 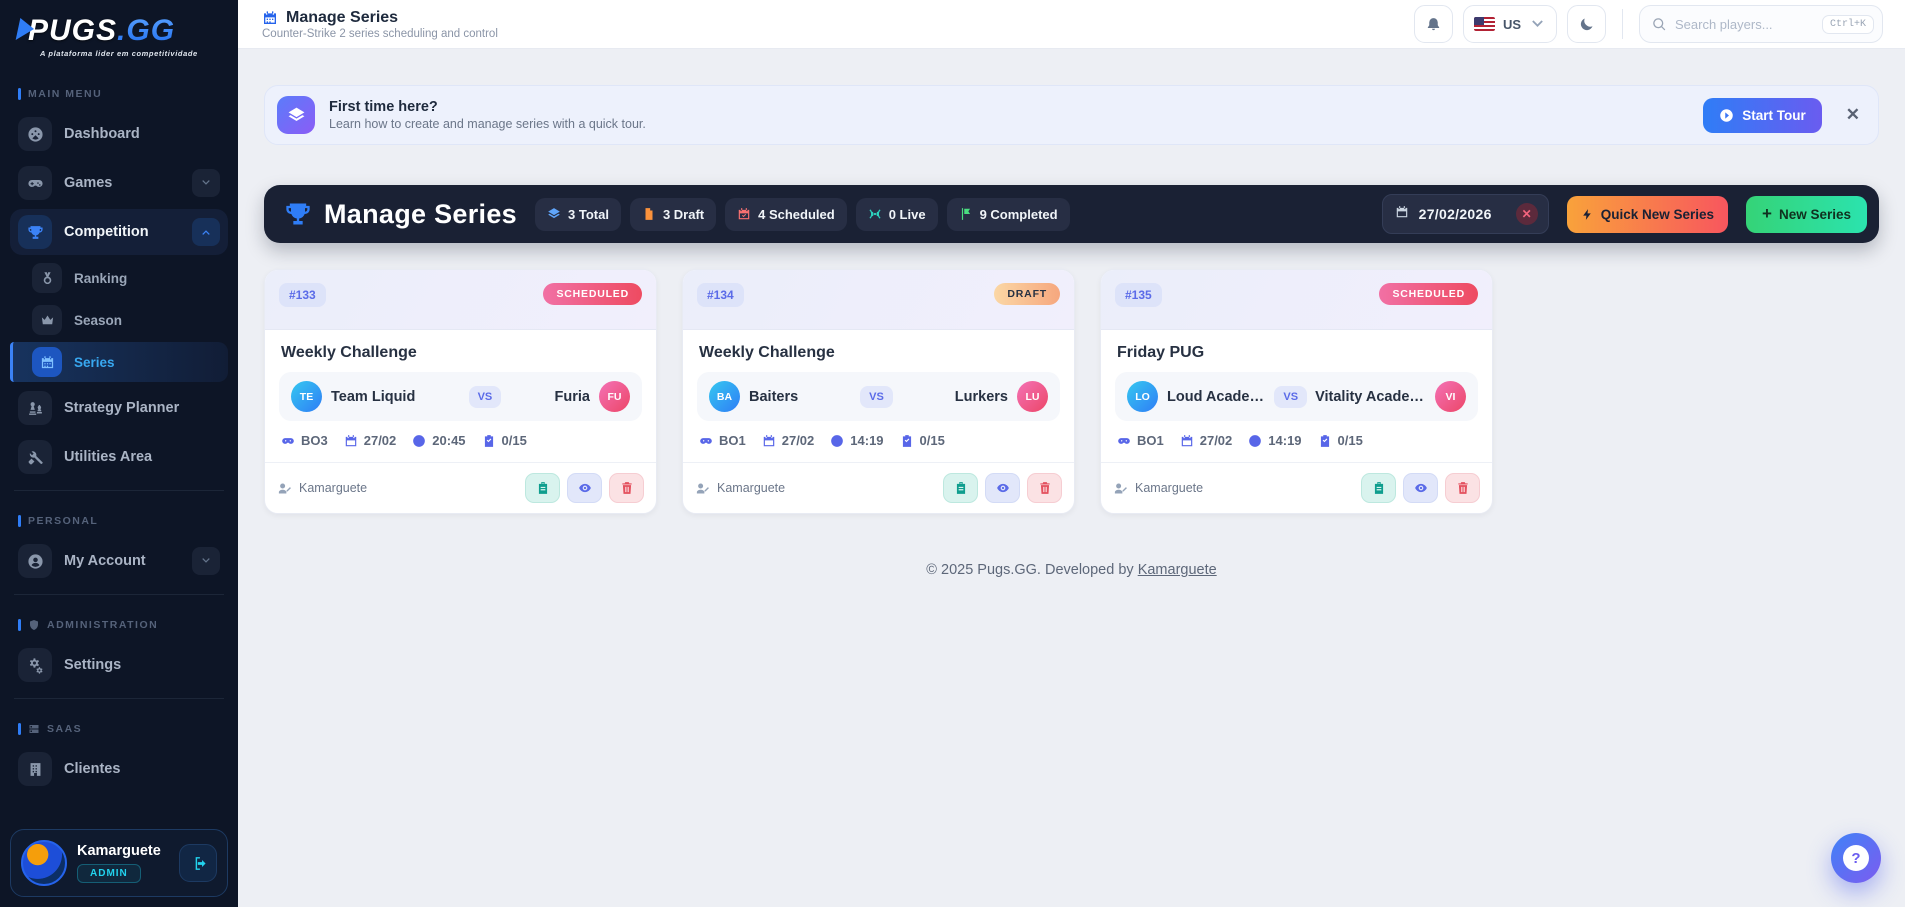 I want to click on team-name: Furia, so click(x=572, y=396).